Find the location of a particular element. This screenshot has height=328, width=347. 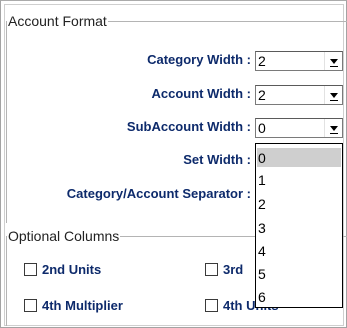

account-width-dropdown-button is located at coordinates (333, 95).